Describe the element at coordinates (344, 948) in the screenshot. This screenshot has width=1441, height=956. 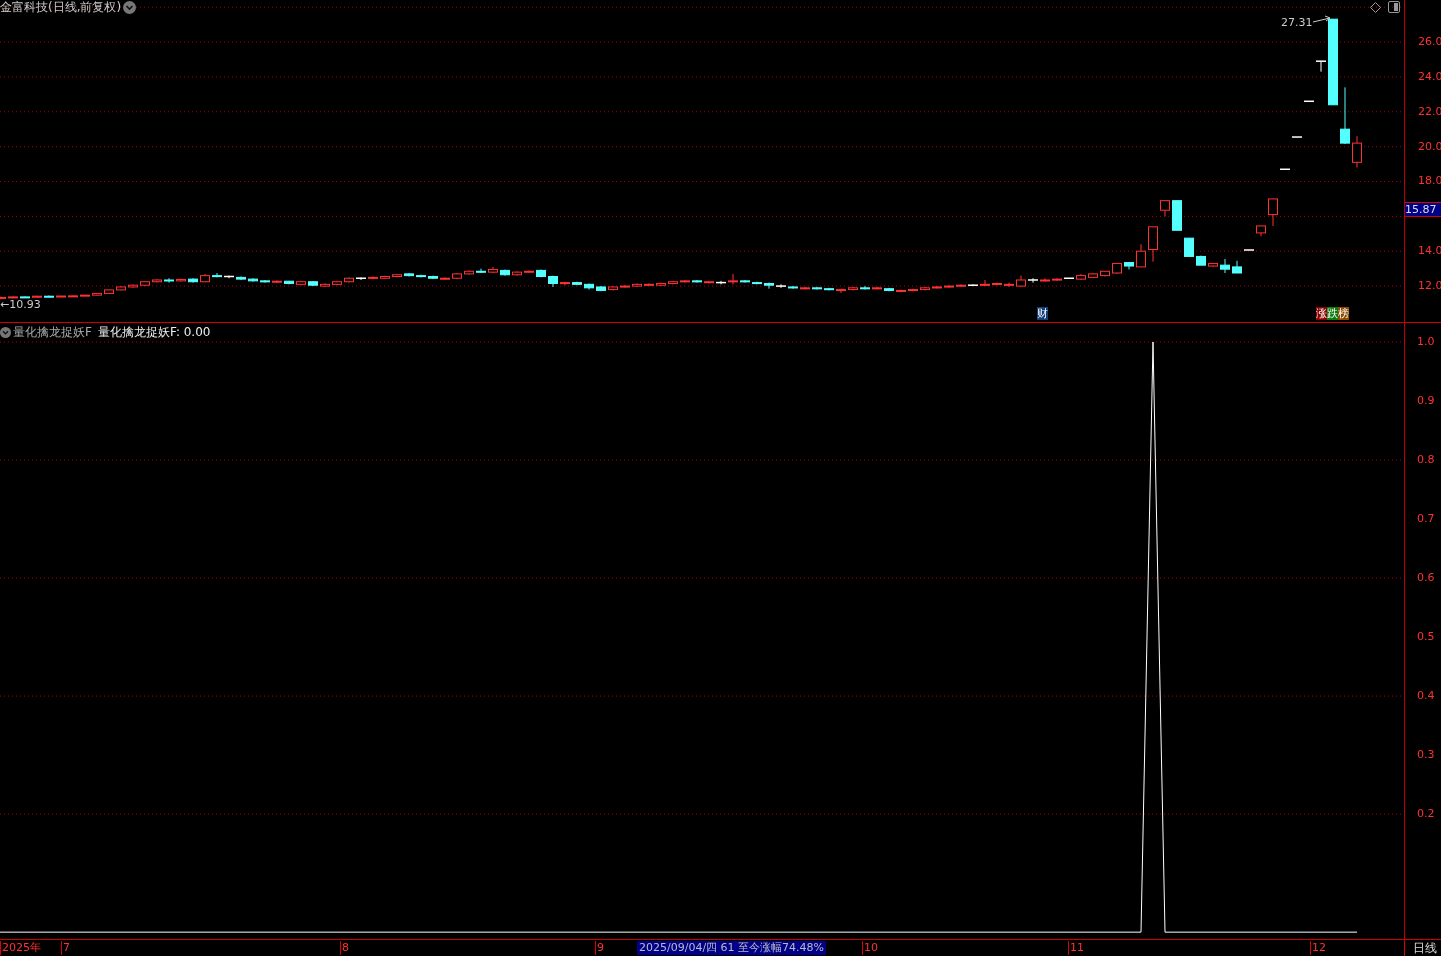
I see `month-label: 8` at that location.